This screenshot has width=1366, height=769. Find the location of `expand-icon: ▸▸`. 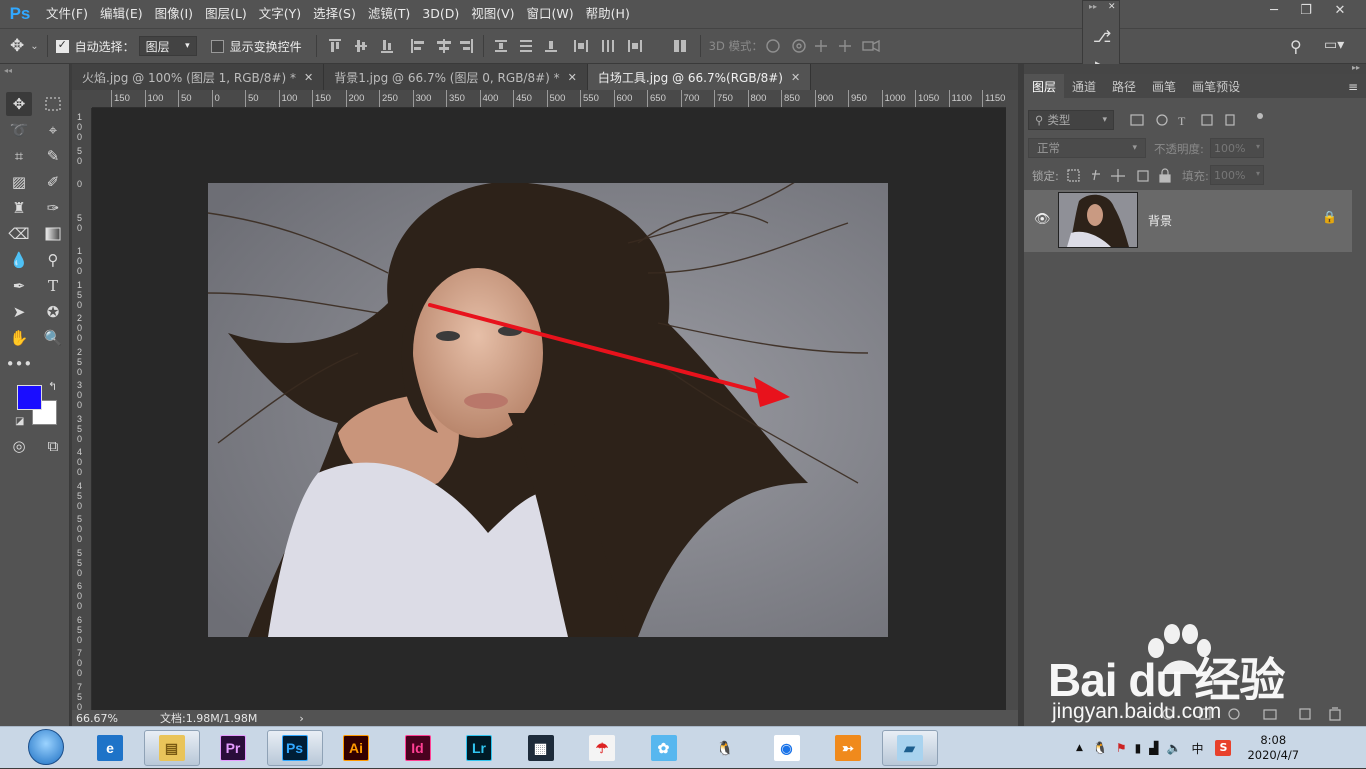

expand-icon: ▸▸ is located at coordinates (1356, 67).